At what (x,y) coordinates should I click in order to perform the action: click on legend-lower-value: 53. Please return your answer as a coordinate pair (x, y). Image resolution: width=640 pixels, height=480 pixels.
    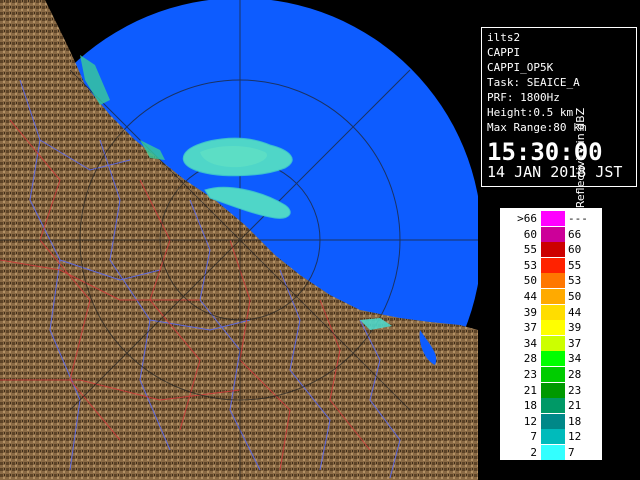
    Looking at the image, I should click on (530, 265).